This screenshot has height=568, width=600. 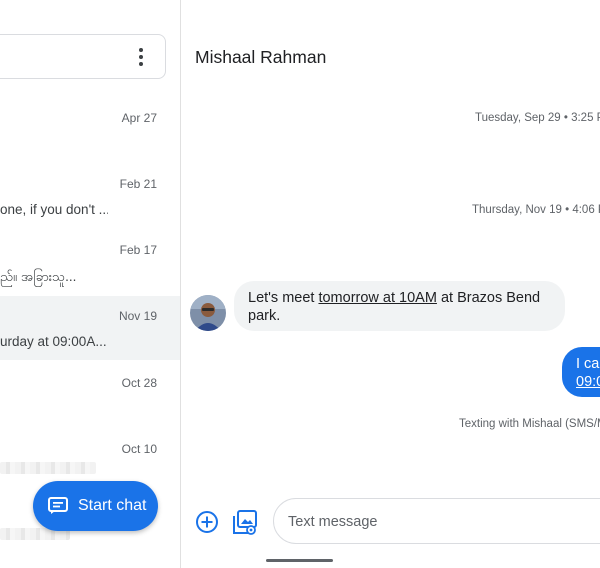 What do you see at coordinates (261, 57) in the screenshot?
I see `contact-name: Mishaal Rahman` at bounding box center [261, 57].